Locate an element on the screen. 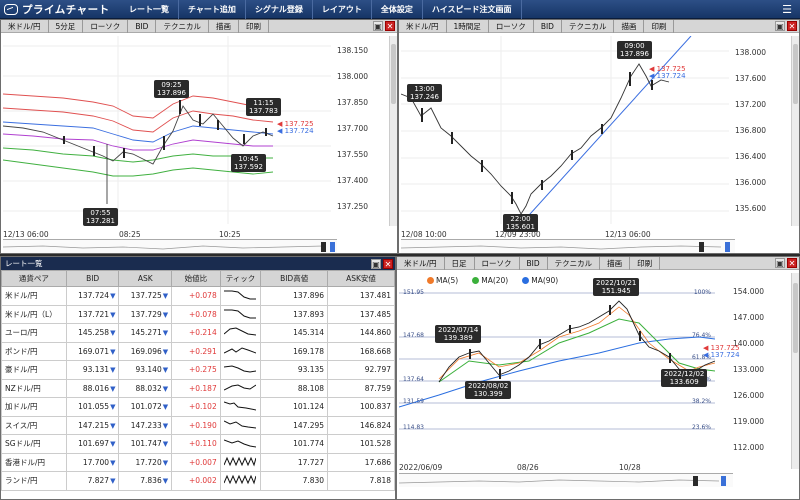 The width and height of the screenshot is (800, 500). chart2-nav-handle-left is located at coordinates (701, 247).